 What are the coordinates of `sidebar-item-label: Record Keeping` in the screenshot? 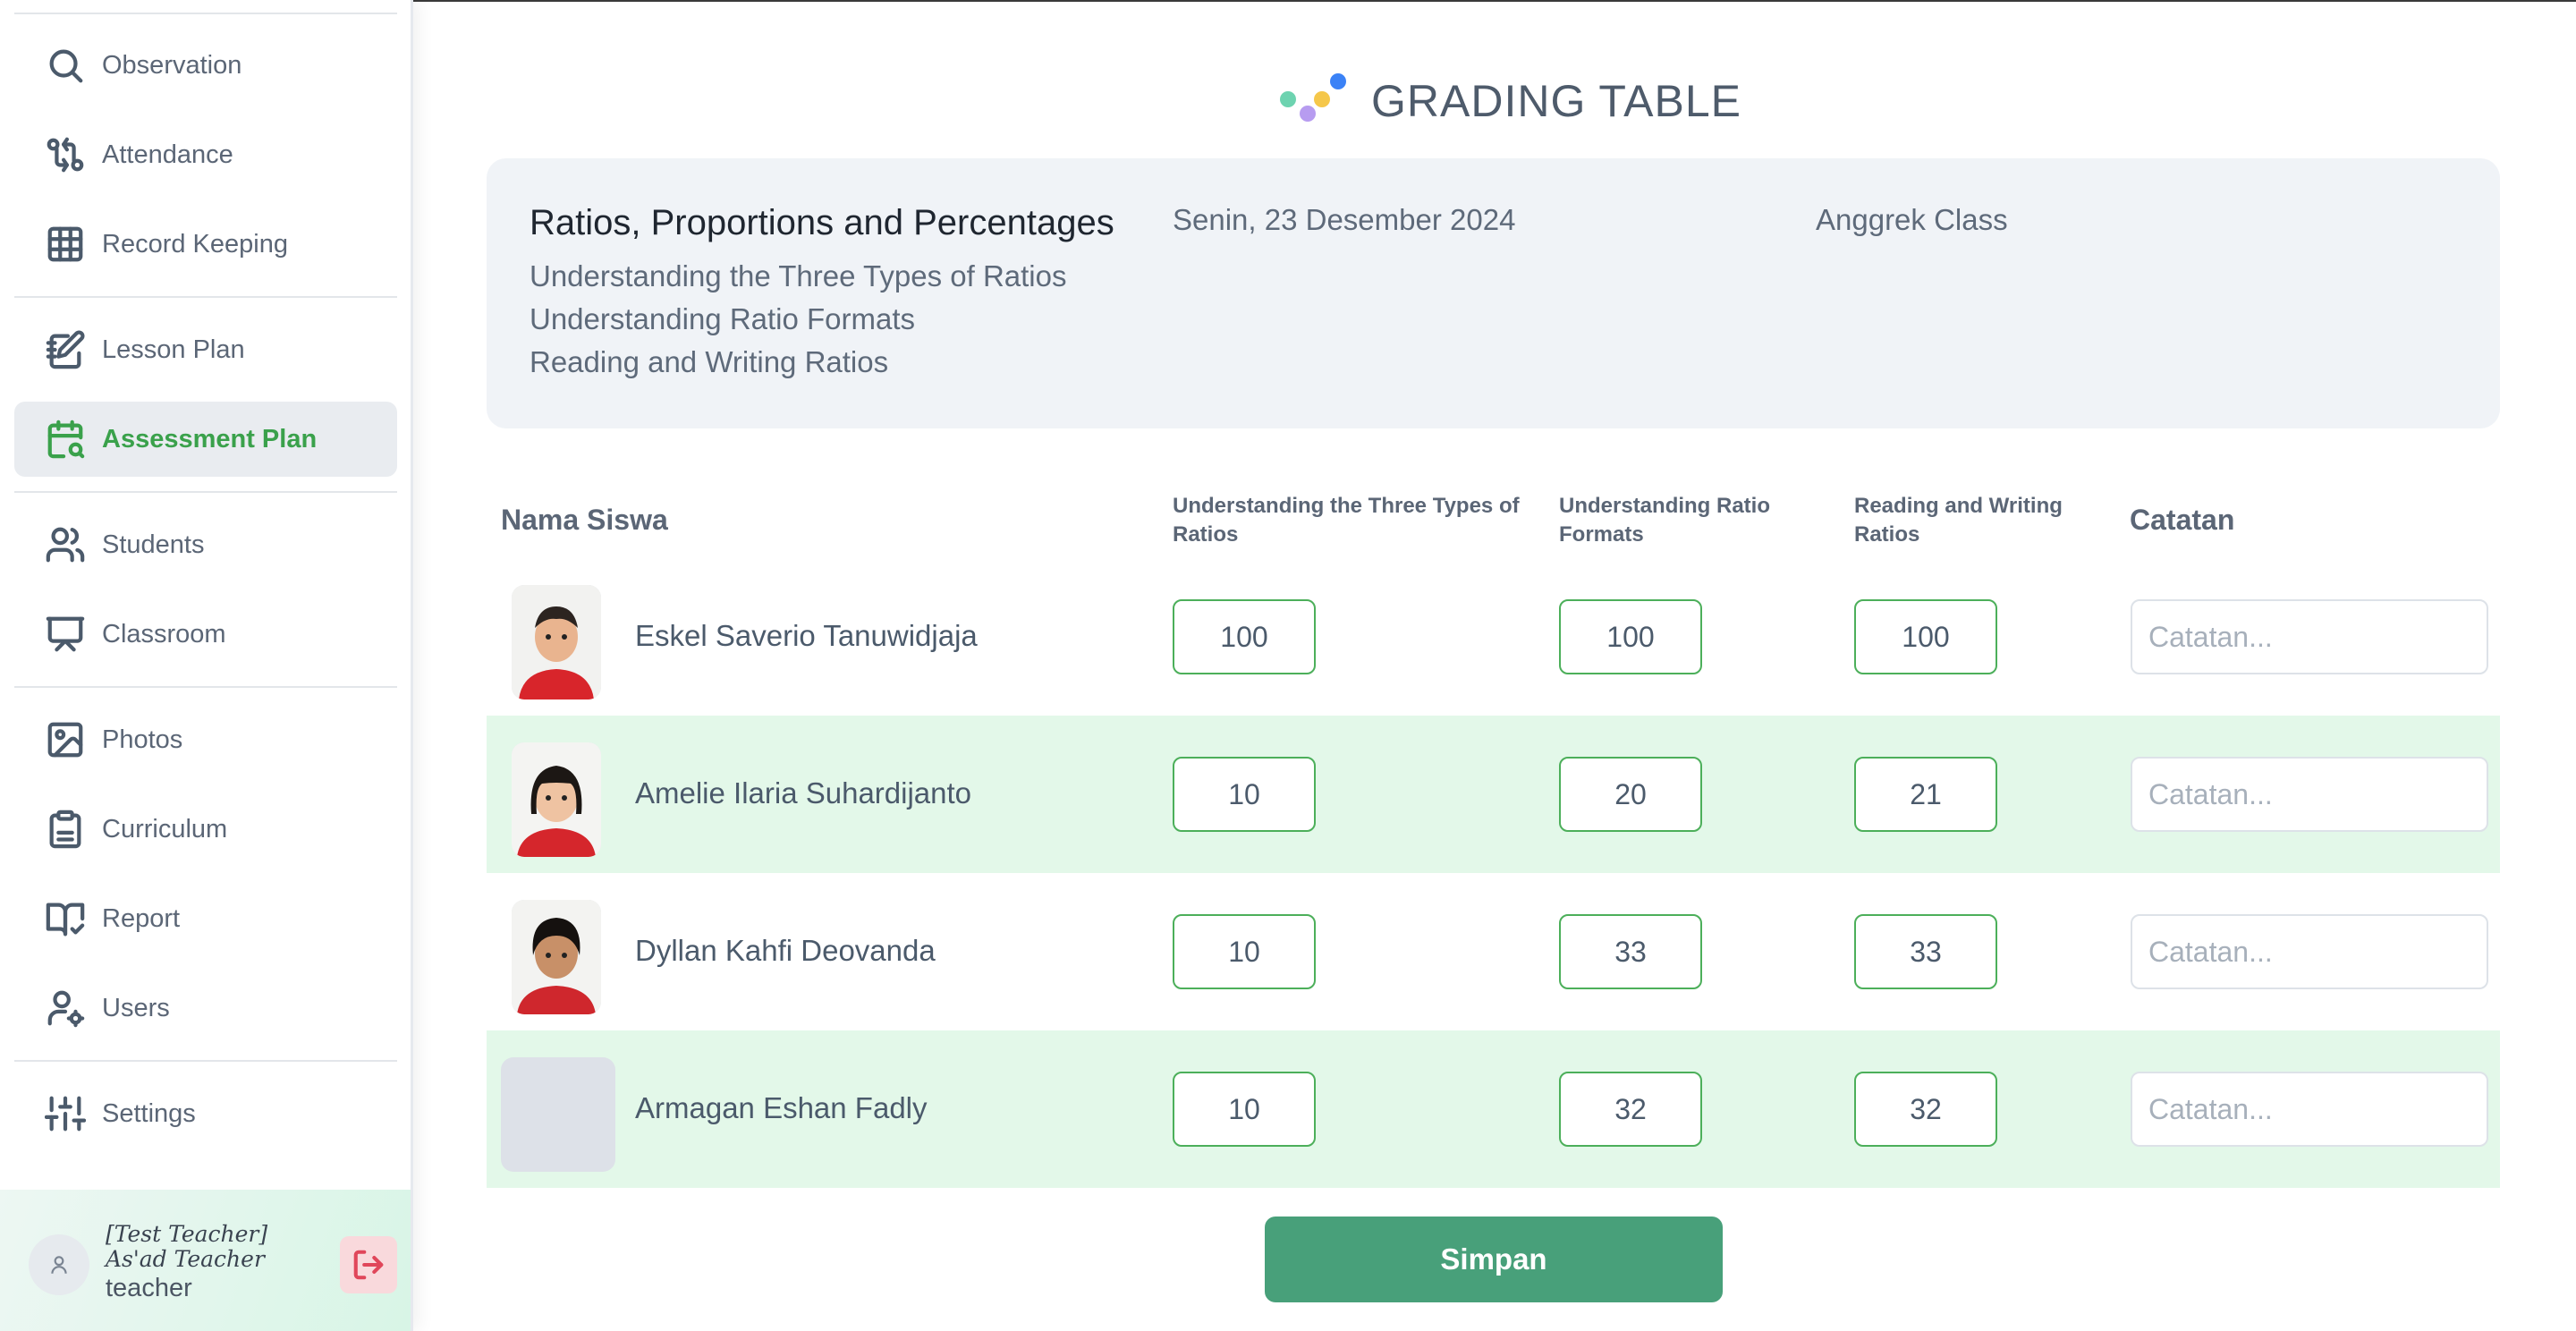 It's located at (195, 244).